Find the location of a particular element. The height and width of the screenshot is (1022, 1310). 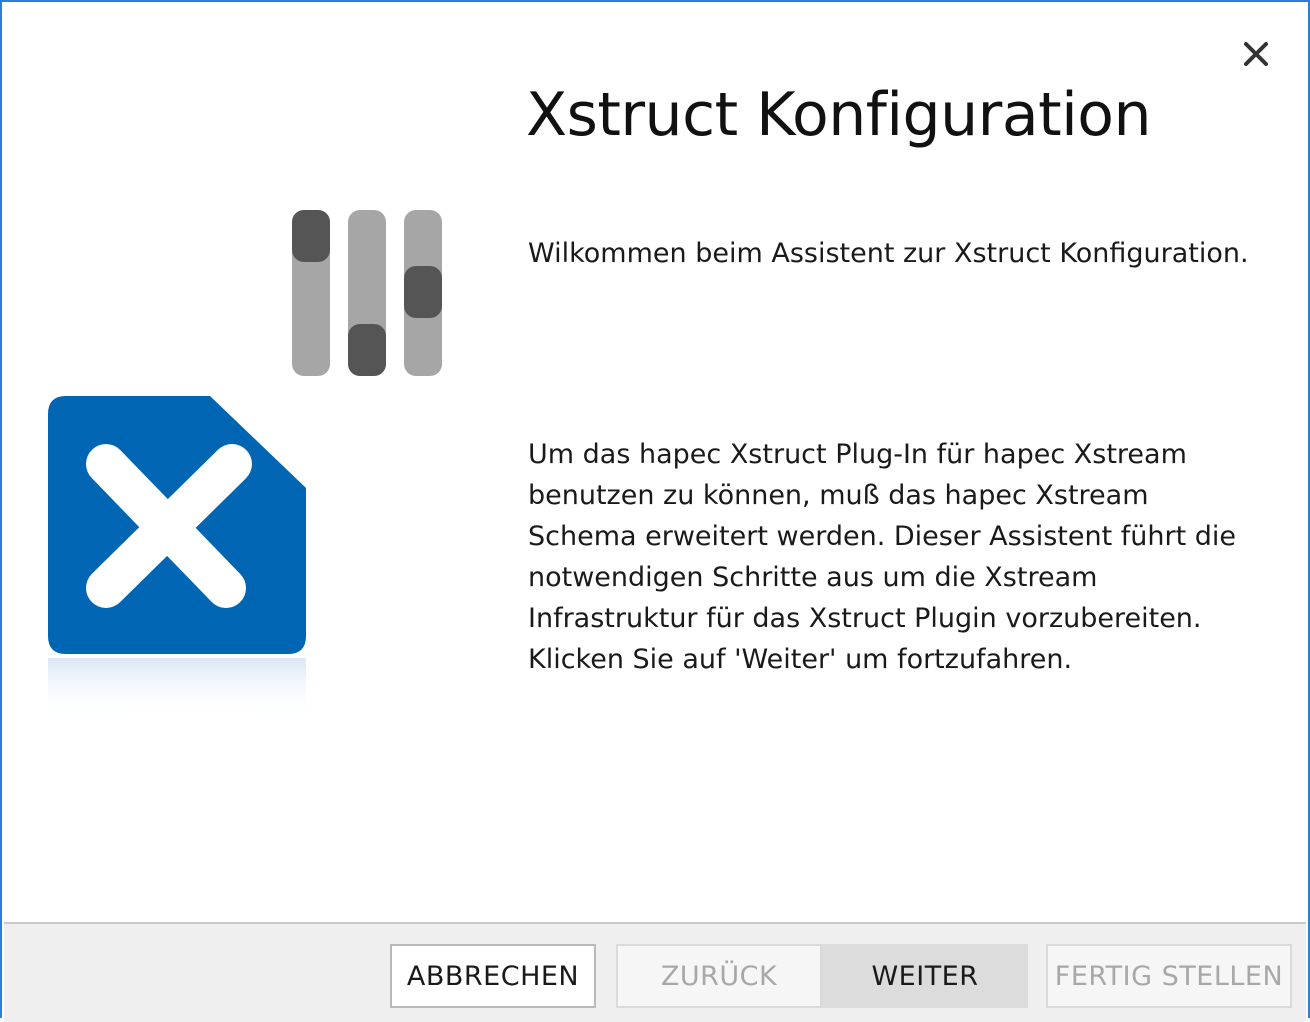

close-icon is located at coordinates (1256, 54).